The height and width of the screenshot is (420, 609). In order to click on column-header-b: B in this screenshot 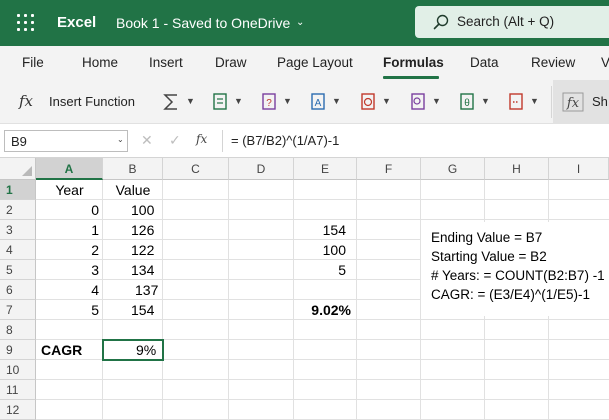, I will do `click(133, 169)`.